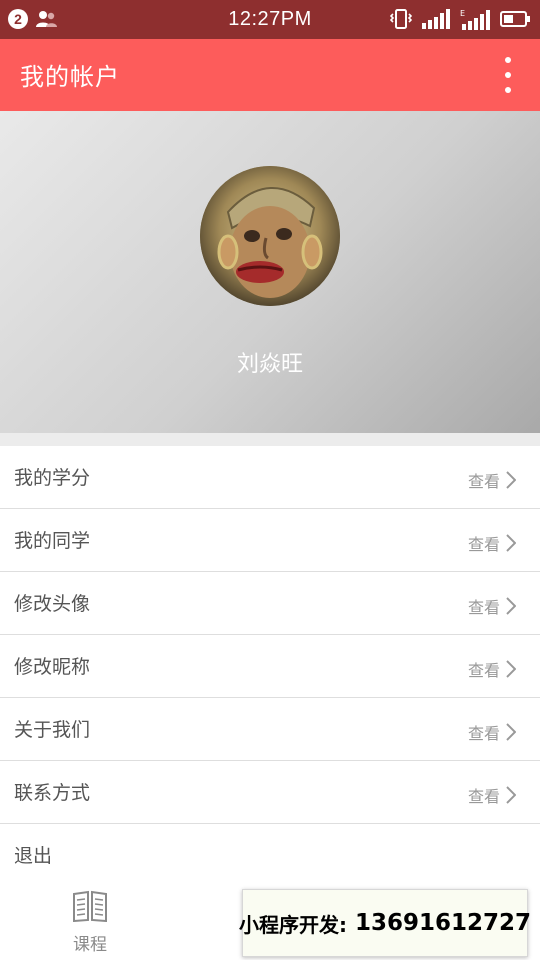 The image size is (540, 960). Describe the element at coordinates (515, 19) in the screenshot. I see `battery-icon` at that location.